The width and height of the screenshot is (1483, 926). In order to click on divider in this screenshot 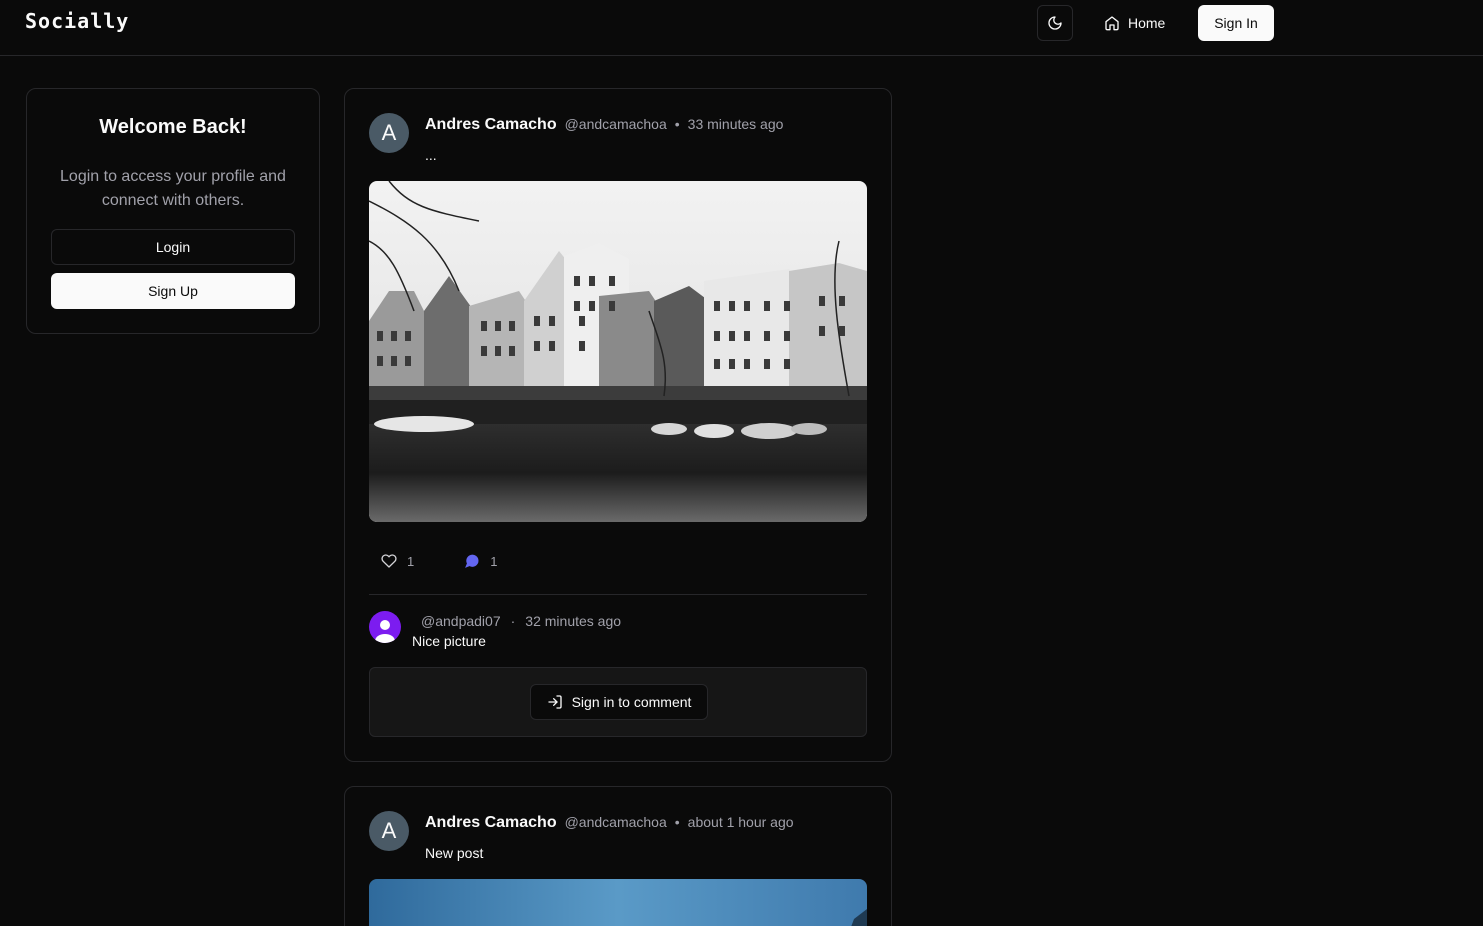, I will do `click(618, 594)`.